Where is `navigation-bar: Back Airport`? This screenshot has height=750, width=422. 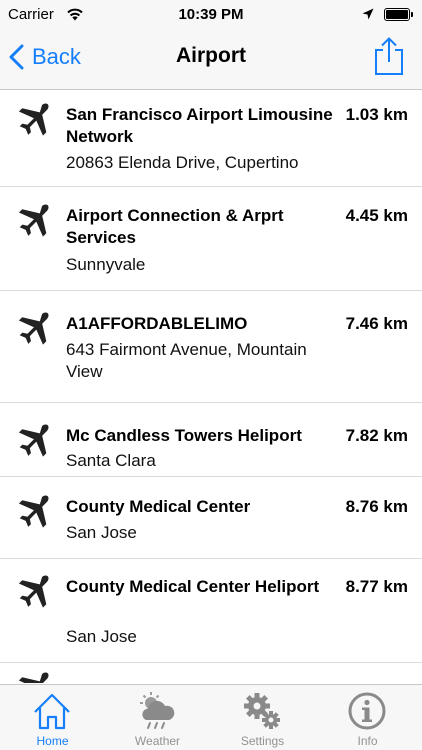 navigation-bar: Back Airport is located at coordinates (211, 60).